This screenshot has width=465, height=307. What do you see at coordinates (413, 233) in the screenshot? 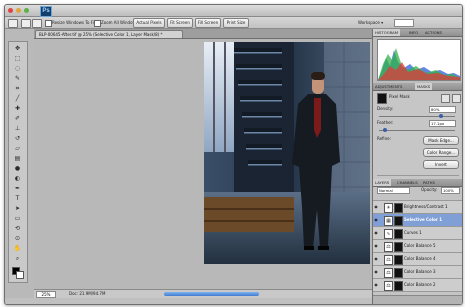
I see `layer-name: Curves 1` at bounding box center [413, 233].